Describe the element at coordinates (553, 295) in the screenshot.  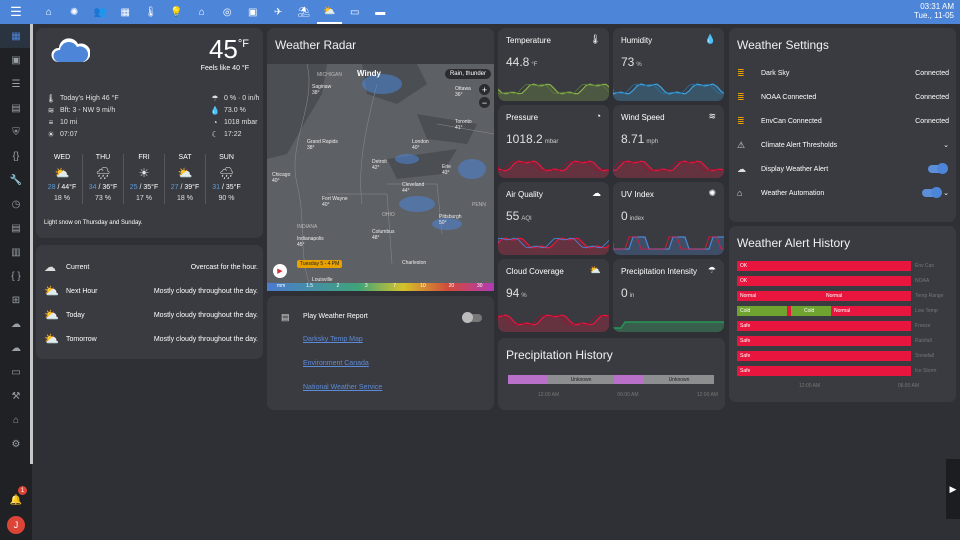
I see `sensor-card-cloud-coverage: Cloud Coverage ⛅ 94%` at that location.